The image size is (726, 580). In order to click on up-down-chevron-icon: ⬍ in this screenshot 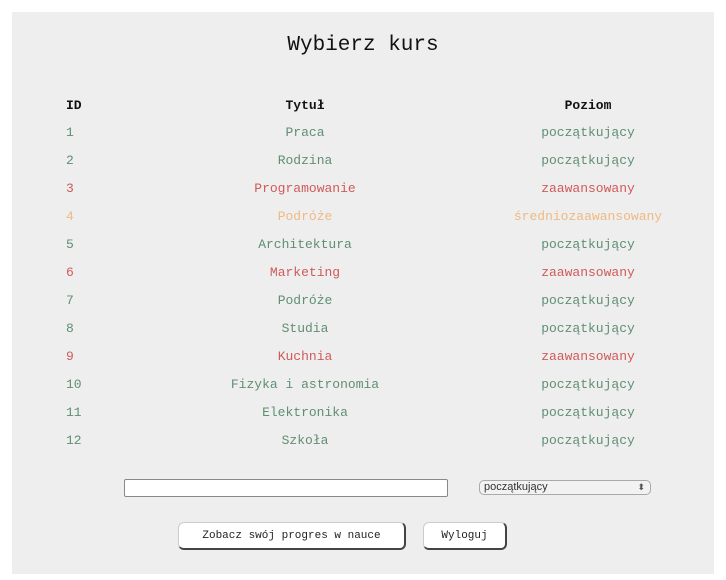, I will do `click(641, 487)`.